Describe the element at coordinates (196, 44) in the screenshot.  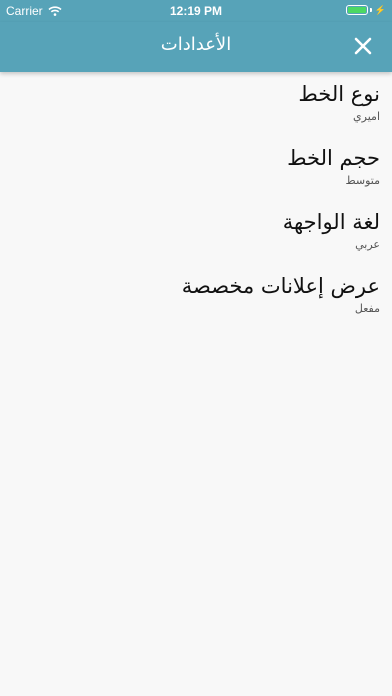
I see `page-title: الأعدادات` at that location.